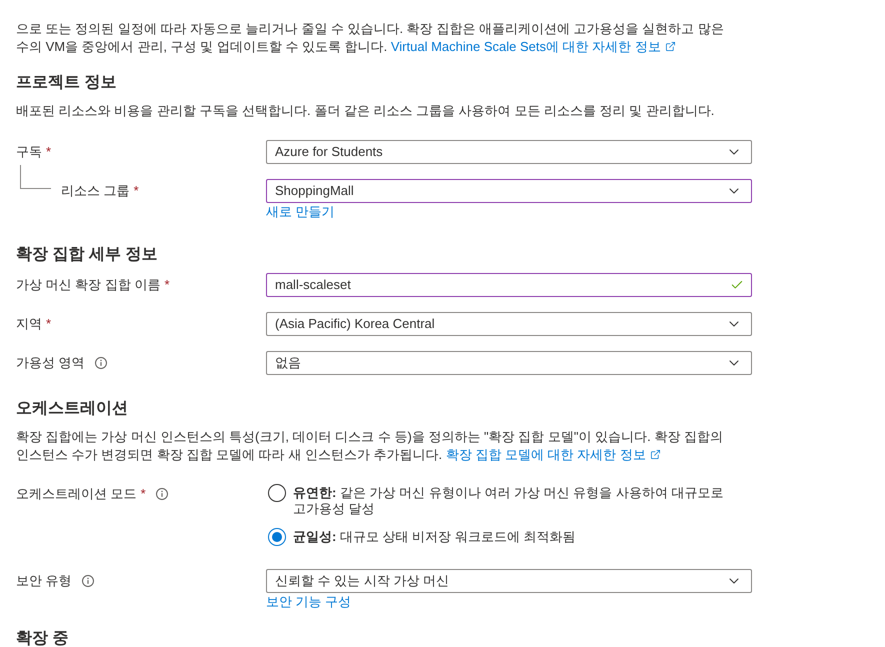 Image resolution: width=885 pixels, height=647 pixels. What do you see at coordinates (511, 500) in the screenshot?
I see `radio-option-label: 유연한: 같은 가상 머신 유형이나 여러 가상 머신 유형을 사용하여 대규모로 고가용성 달성` at bounding box center [511, 500].